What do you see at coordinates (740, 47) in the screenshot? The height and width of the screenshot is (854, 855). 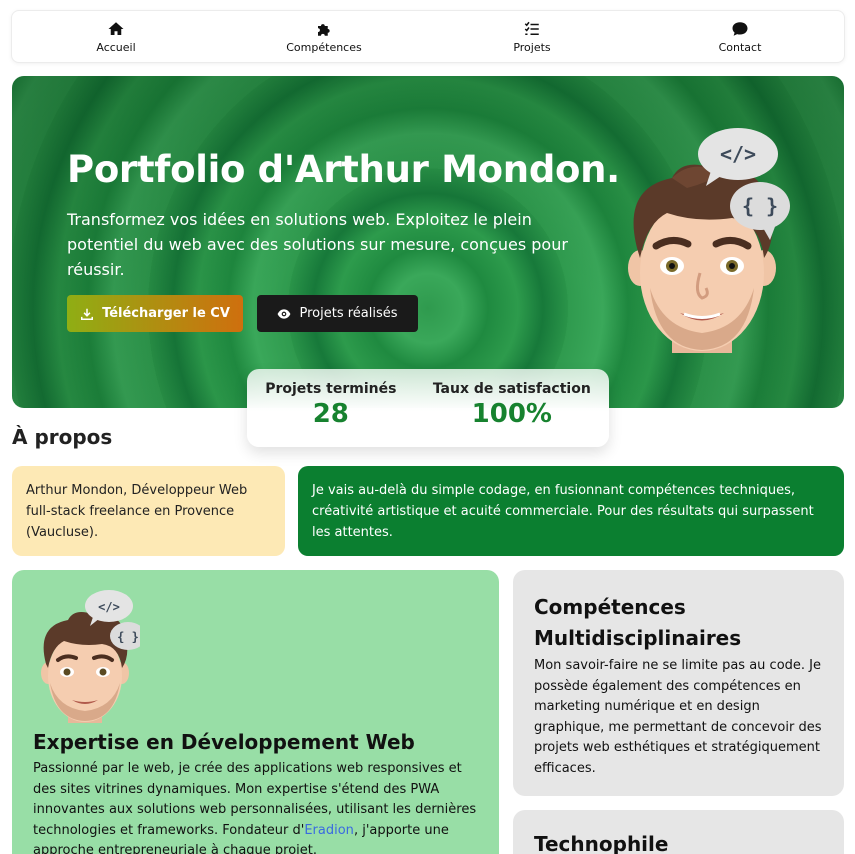 I see `nav-label: Contact` at bounding box center [740, 47].